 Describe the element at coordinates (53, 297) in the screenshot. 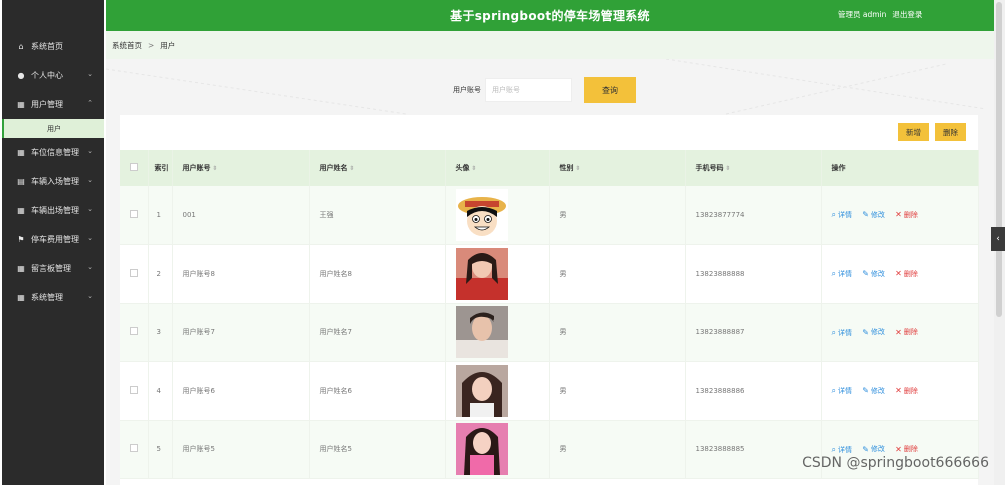

I see `sidebar-item-system: ▦ 系统管理 ⌄` at that location.